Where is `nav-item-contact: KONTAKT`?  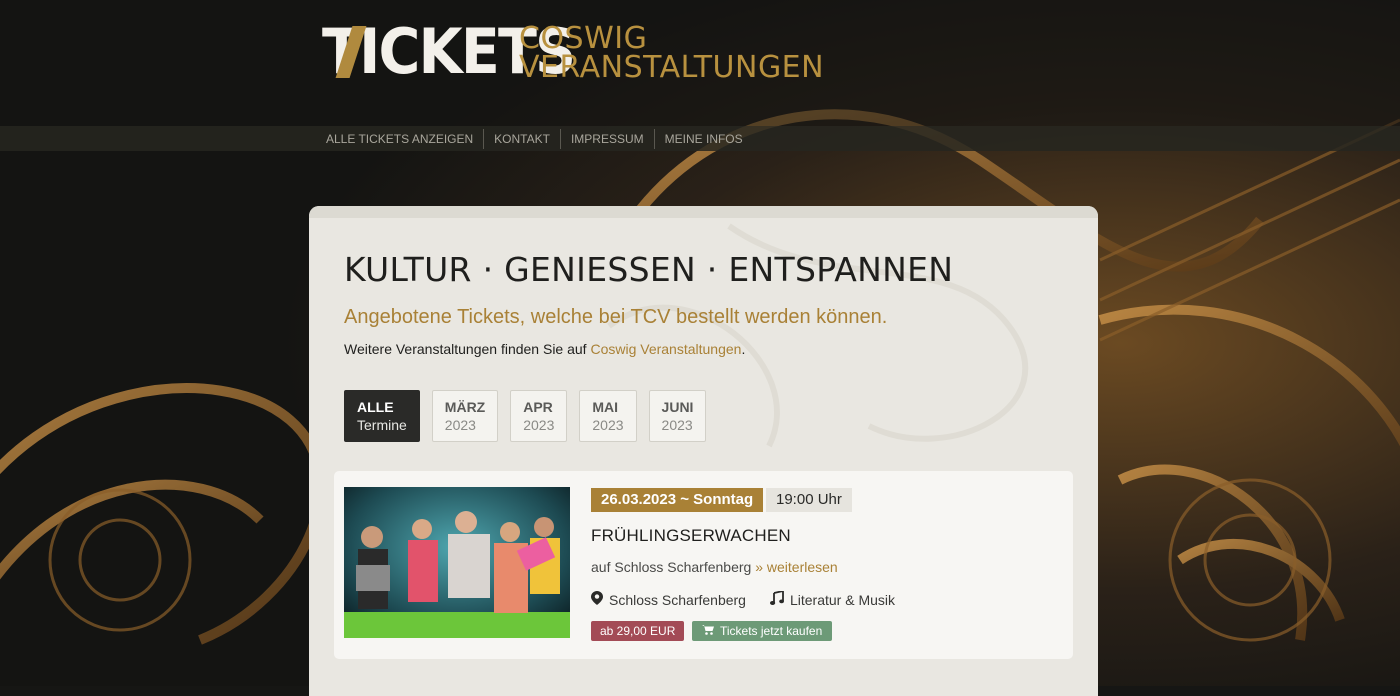
nav-item-contact: KONTAKT is located at coordinates (522, 138).